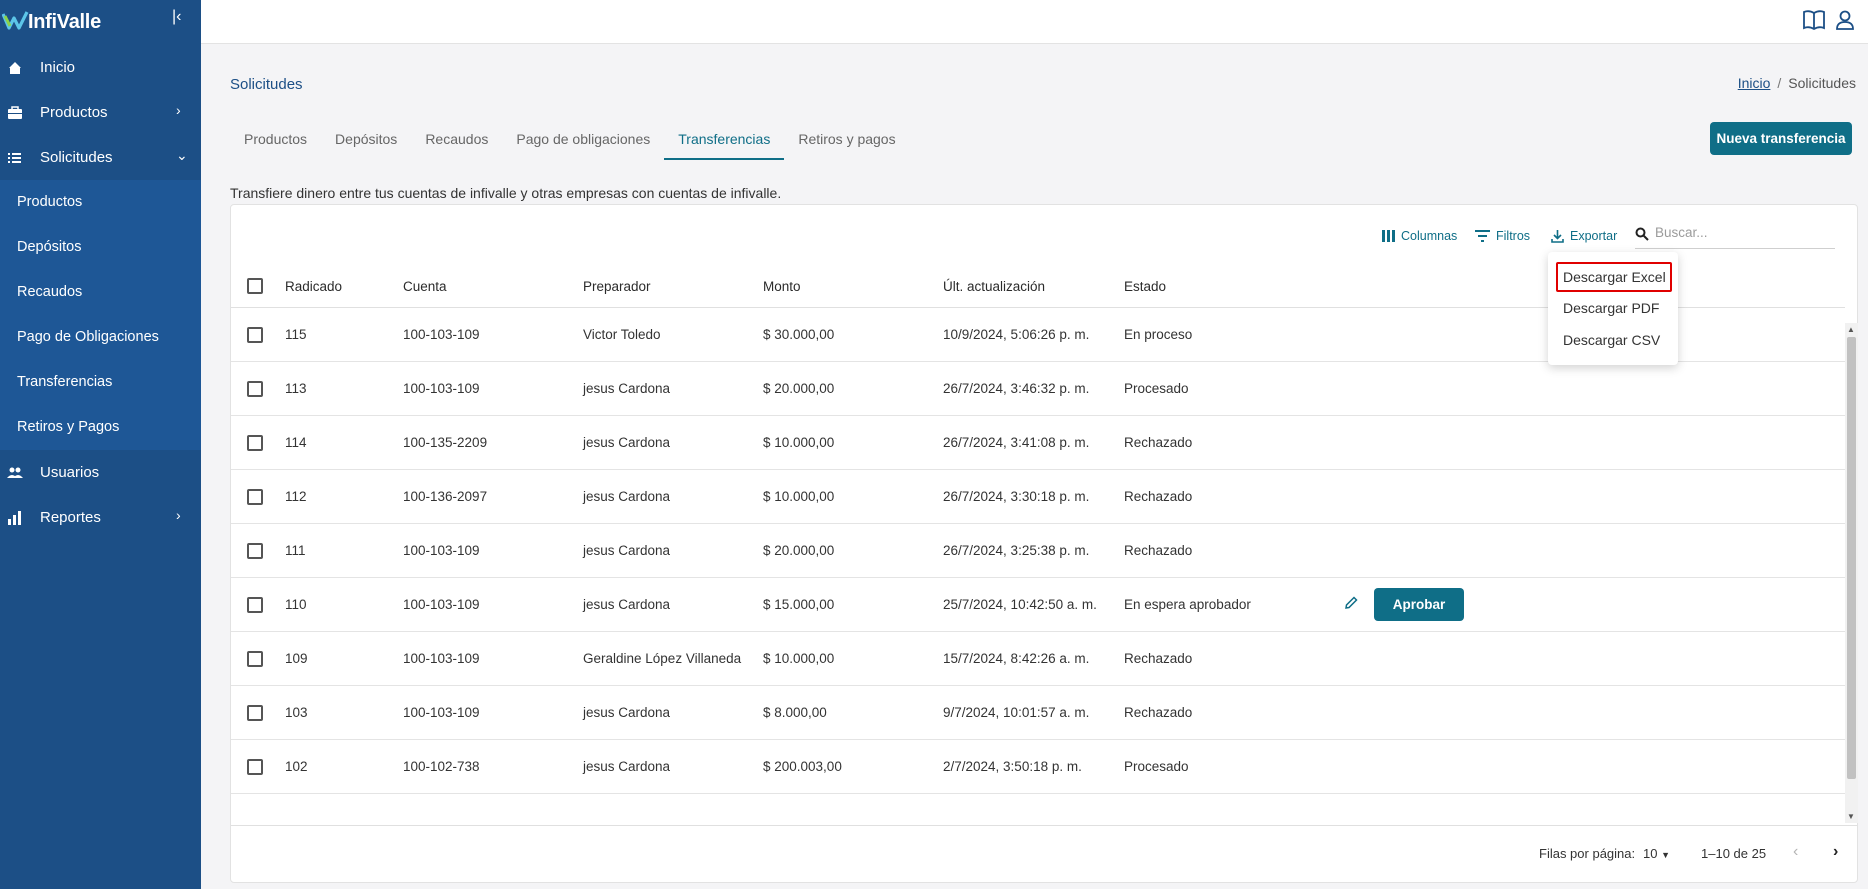 The image size is (1868, 889). What do you see at coordinates (1513, 236) in the screenshot?
I see `filters-label: Filtros` at bounding box center [1513, 236].